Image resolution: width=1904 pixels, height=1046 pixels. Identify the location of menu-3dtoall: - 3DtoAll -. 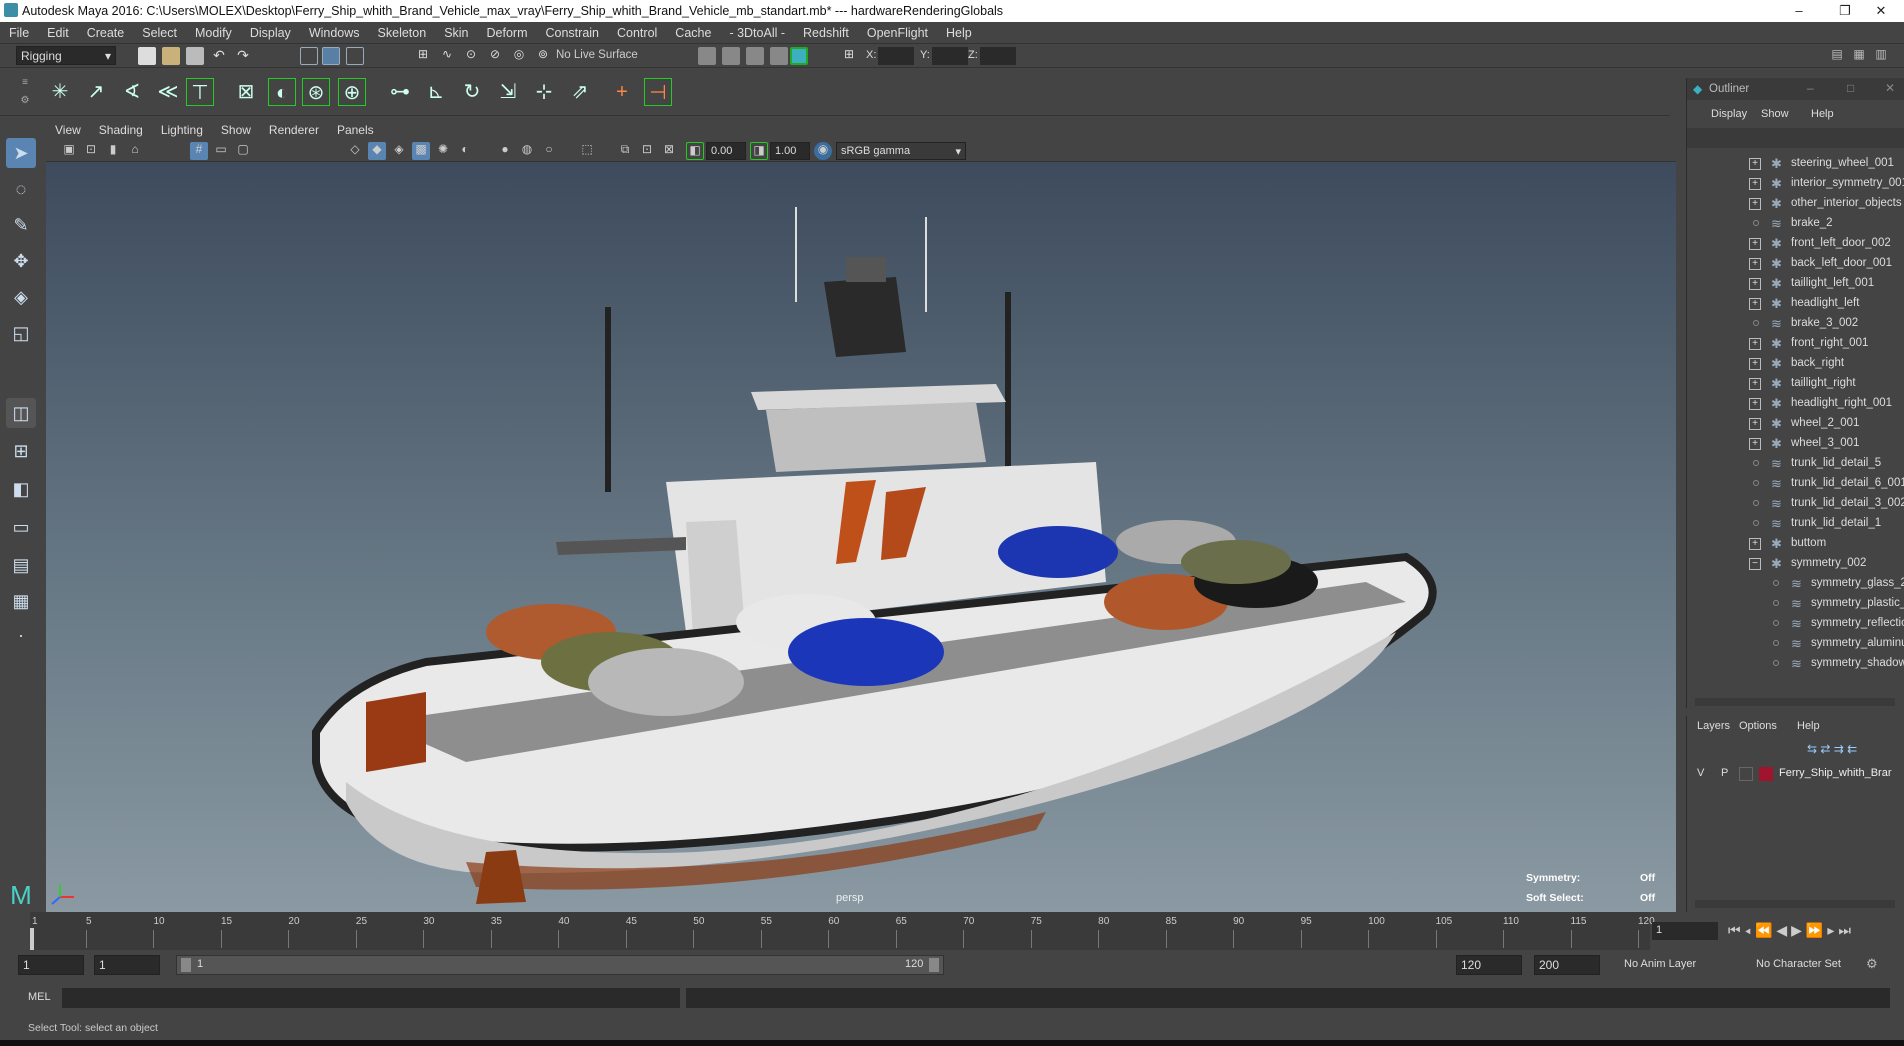
(757, 31).